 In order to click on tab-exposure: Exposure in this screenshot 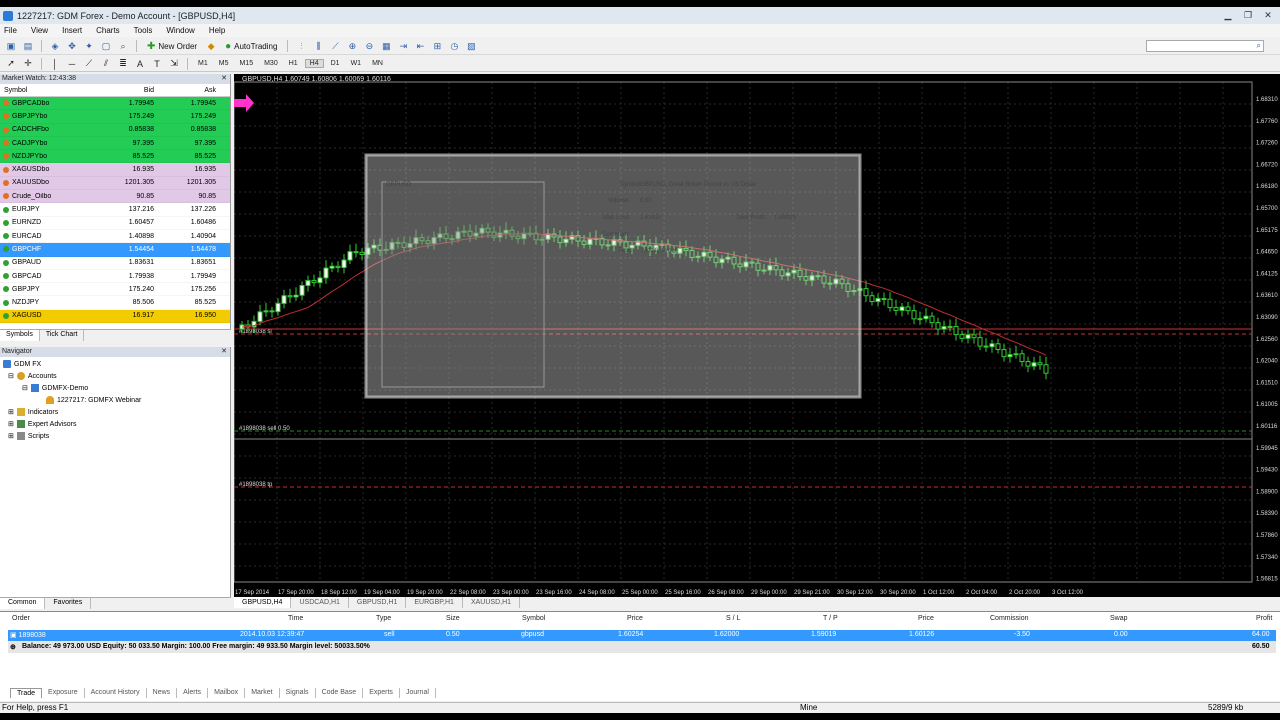, I will do `click(63, 693)`.